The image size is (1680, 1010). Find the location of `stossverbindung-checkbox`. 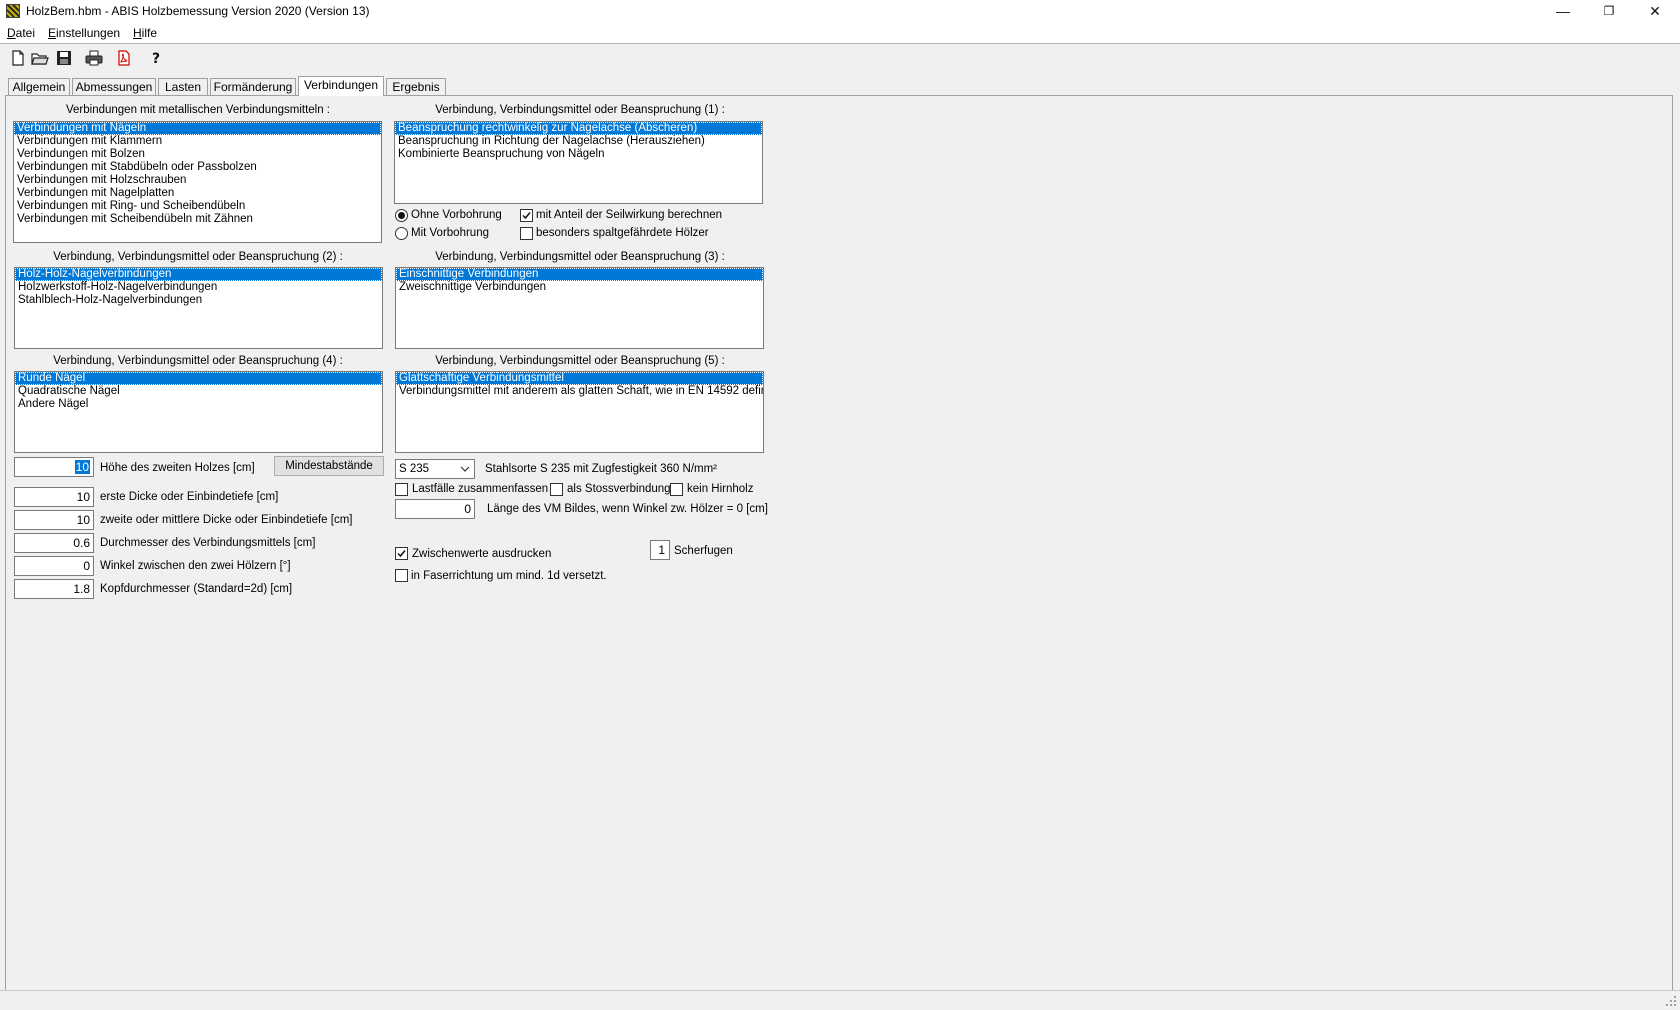

stossverbindung-checkbox is located at coordinates (556, 489).